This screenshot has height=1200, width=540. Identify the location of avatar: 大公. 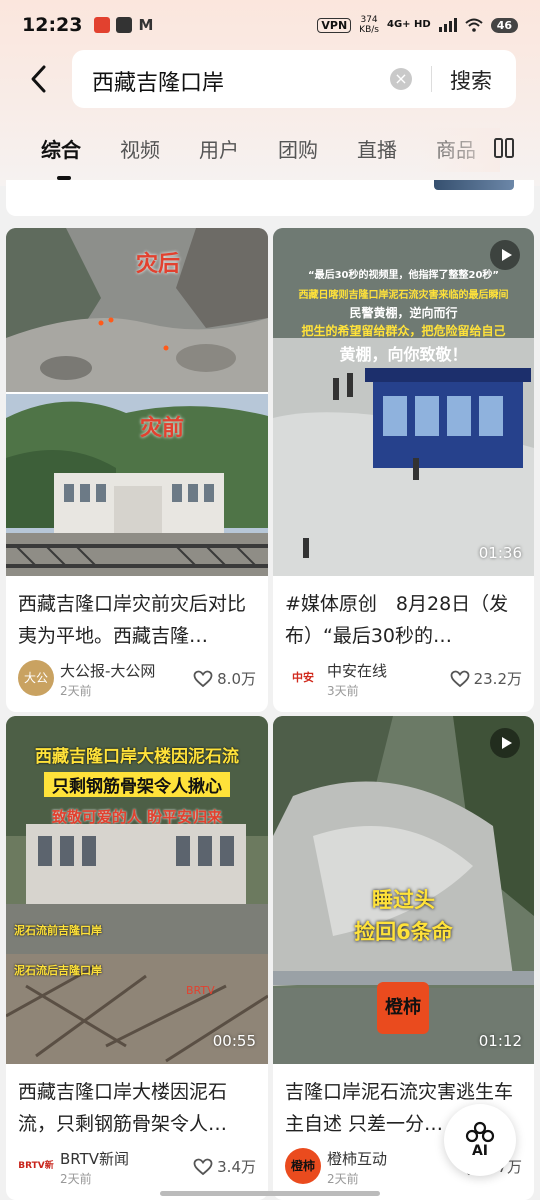
(36, 678).